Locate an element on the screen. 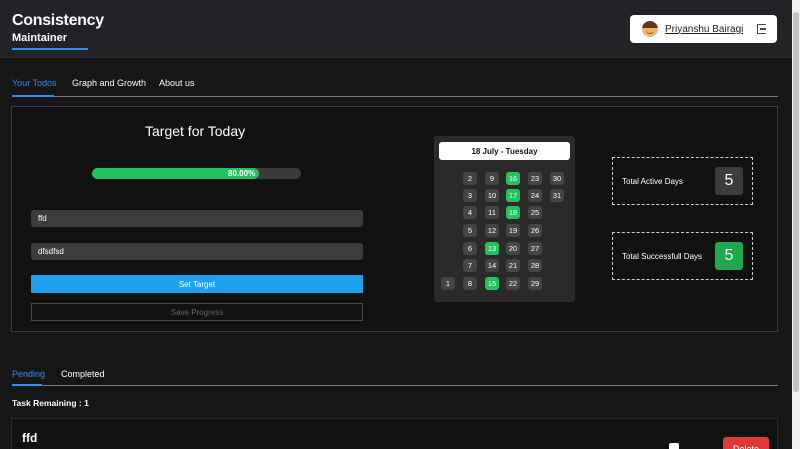 This screenshot has height=449, width=800. total-active-days-card: Total Active Days 5 is located at coordinates (682, 181).